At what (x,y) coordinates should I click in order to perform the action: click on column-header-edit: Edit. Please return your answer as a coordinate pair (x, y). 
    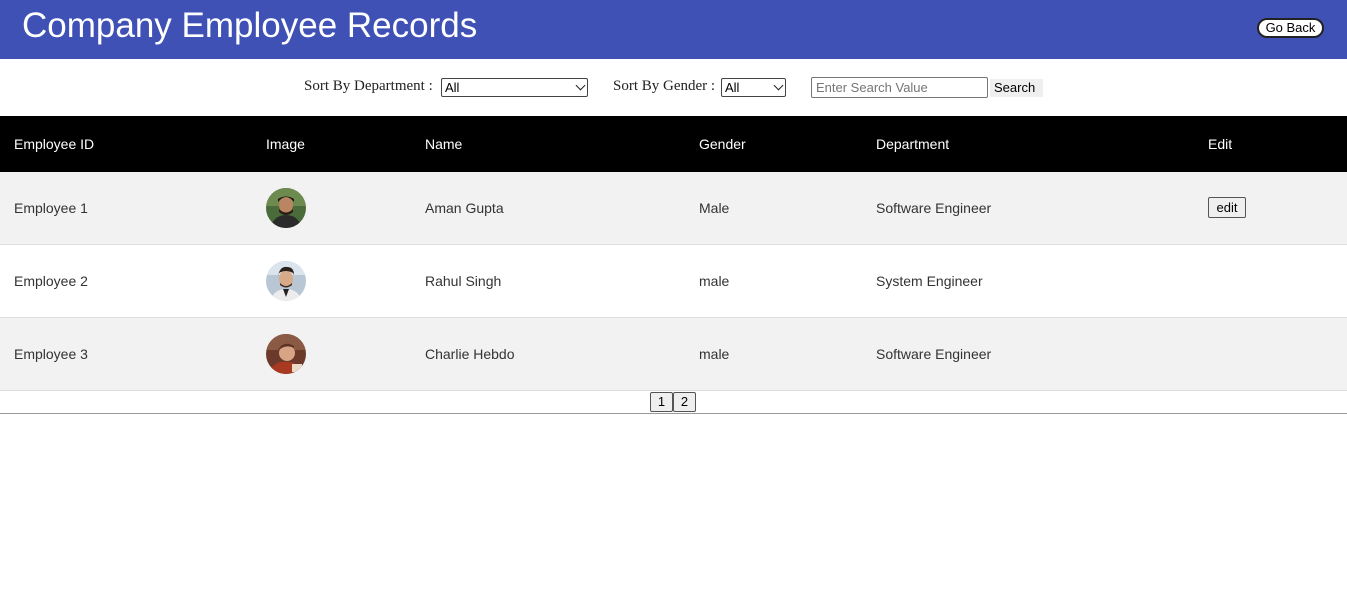
    Looking at the image, I should click on (1220, 144).